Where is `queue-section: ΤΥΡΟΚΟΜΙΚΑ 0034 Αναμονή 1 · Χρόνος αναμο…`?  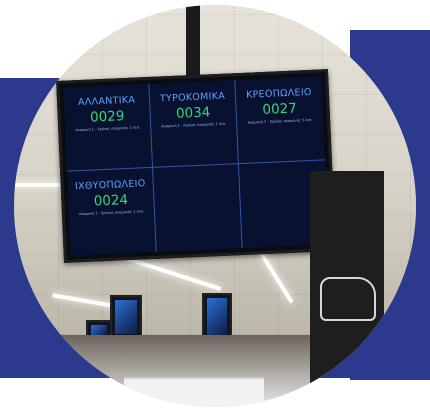
queue-section: ΤΥΡΟΚΟΜΙΚΑ 0034 Αναμονή 1 · Χρόνος αναμο… is located at coordinates (194, 124).